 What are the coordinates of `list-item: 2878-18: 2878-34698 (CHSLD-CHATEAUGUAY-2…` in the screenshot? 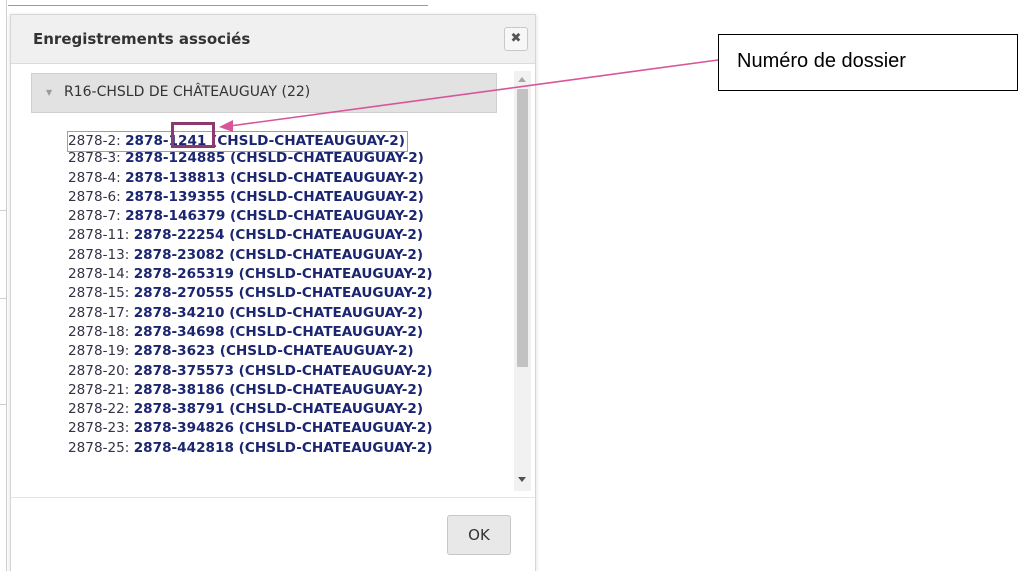 It's located at (250, 332).